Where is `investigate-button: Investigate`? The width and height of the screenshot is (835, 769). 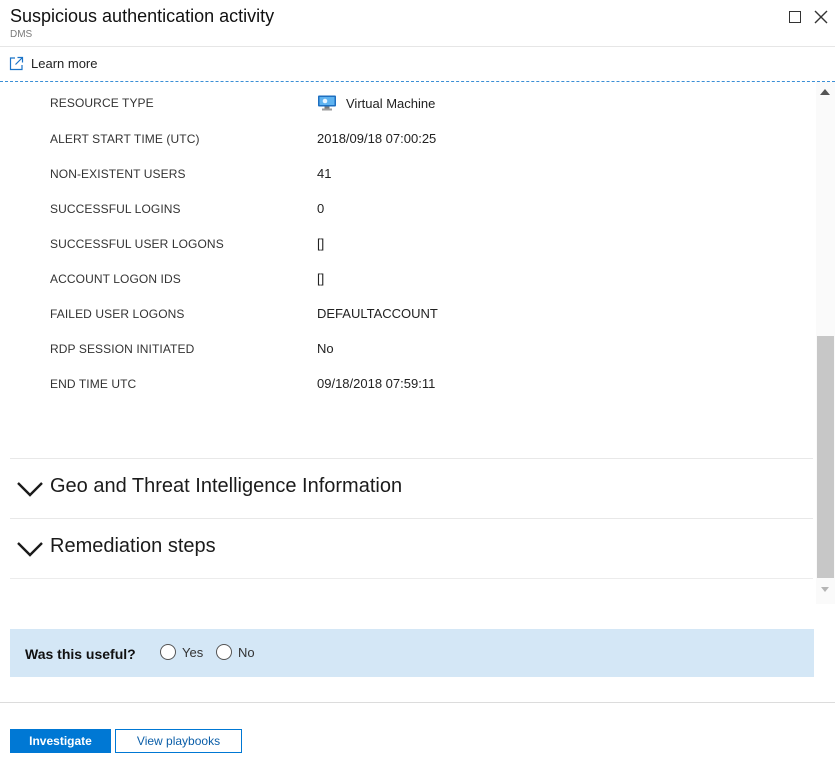 investigate-button: Investigate is located at coordinates (60, 741).